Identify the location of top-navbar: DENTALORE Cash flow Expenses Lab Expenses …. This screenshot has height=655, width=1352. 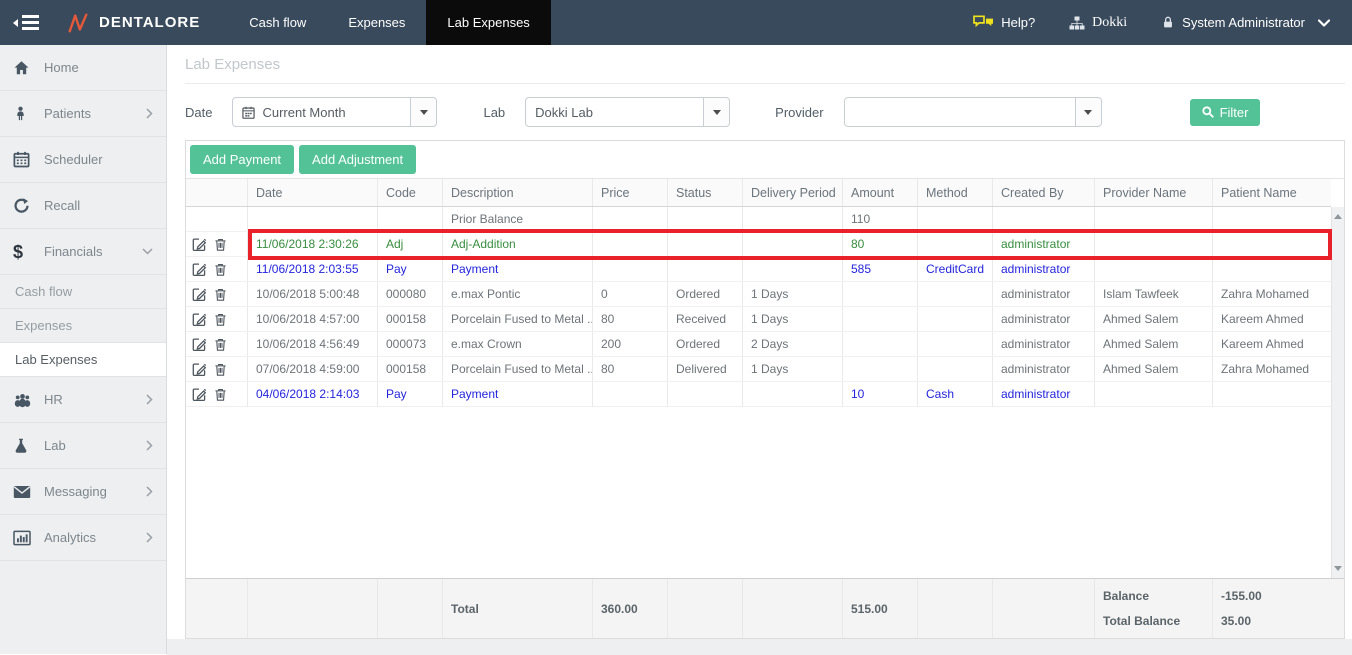
(676, 22).